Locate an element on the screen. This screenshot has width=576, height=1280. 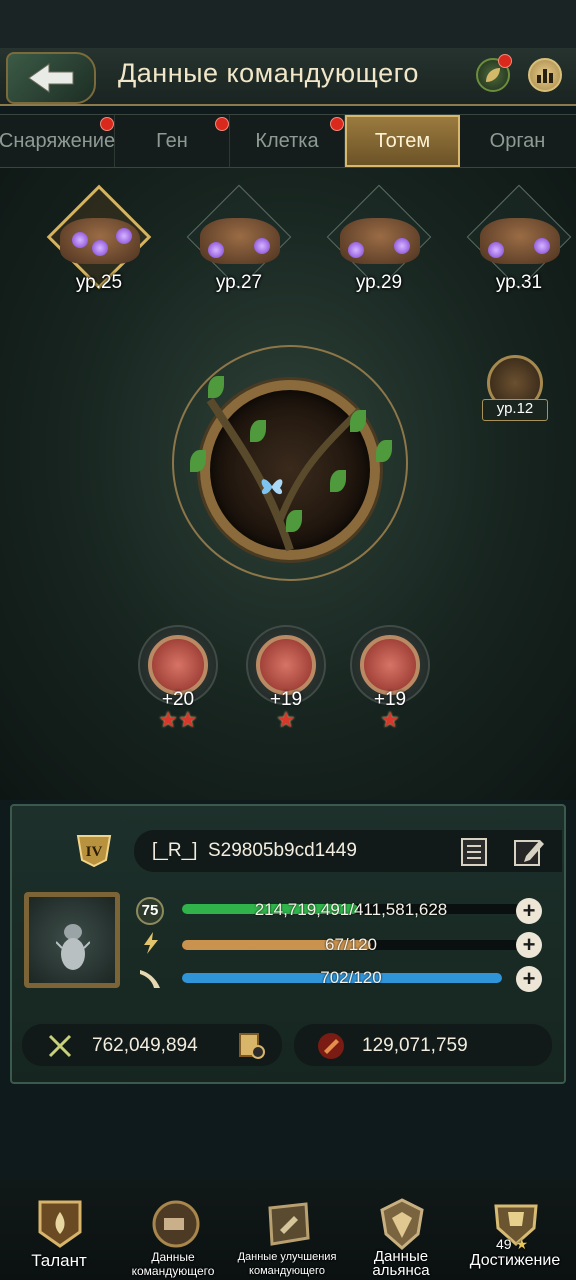
nav-talent: Талант is located at coordinates (59, 1237).